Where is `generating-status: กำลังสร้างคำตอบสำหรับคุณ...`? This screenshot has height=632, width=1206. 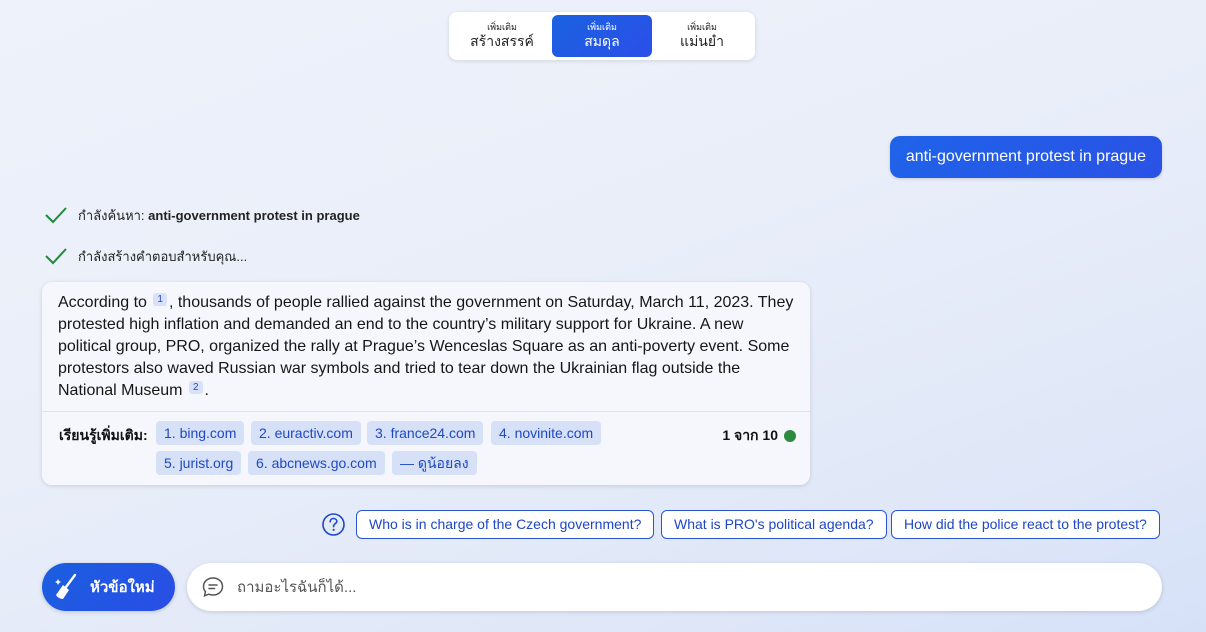
generating-status: กำลังสร้างคำตอบสำหรับคุณ... is located at coordinates (145, 256).